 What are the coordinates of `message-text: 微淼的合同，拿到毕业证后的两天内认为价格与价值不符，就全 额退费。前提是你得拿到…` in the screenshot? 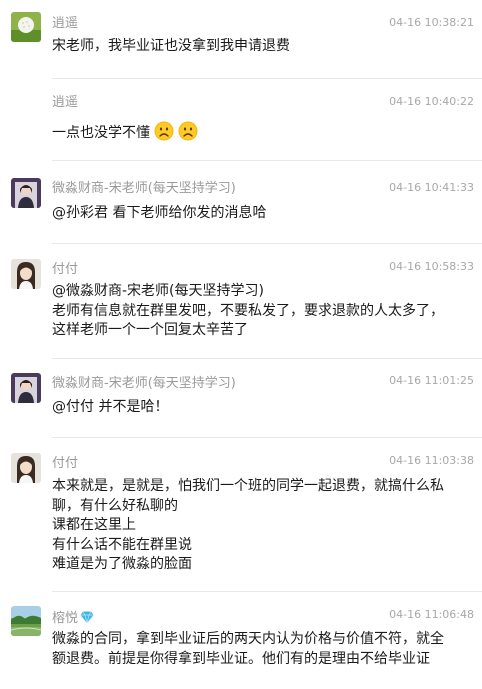 It's located at (248, 649).